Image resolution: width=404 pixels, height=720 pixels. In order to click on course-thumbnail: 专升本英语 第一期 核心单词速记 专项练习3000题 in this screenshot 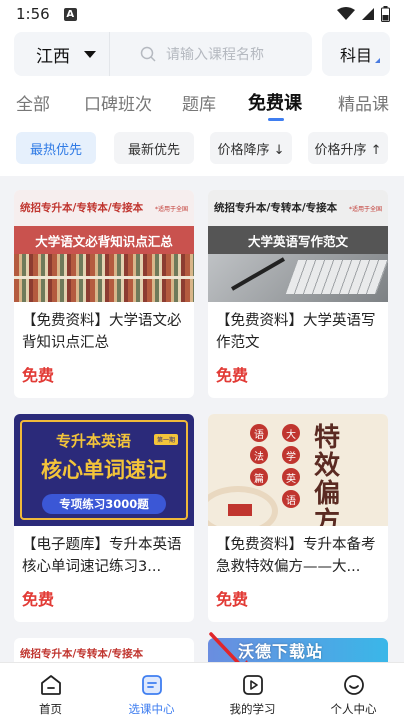, I will do `click(104, 470)`.